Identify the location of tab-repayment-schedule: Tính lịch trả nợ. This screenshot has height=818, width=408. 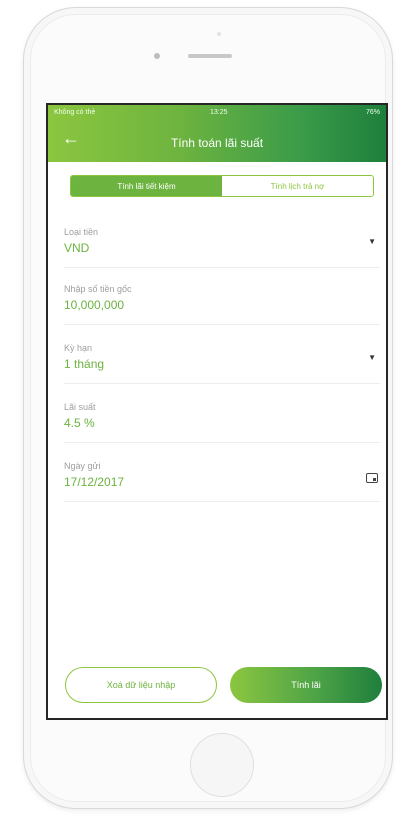
(297, 186).